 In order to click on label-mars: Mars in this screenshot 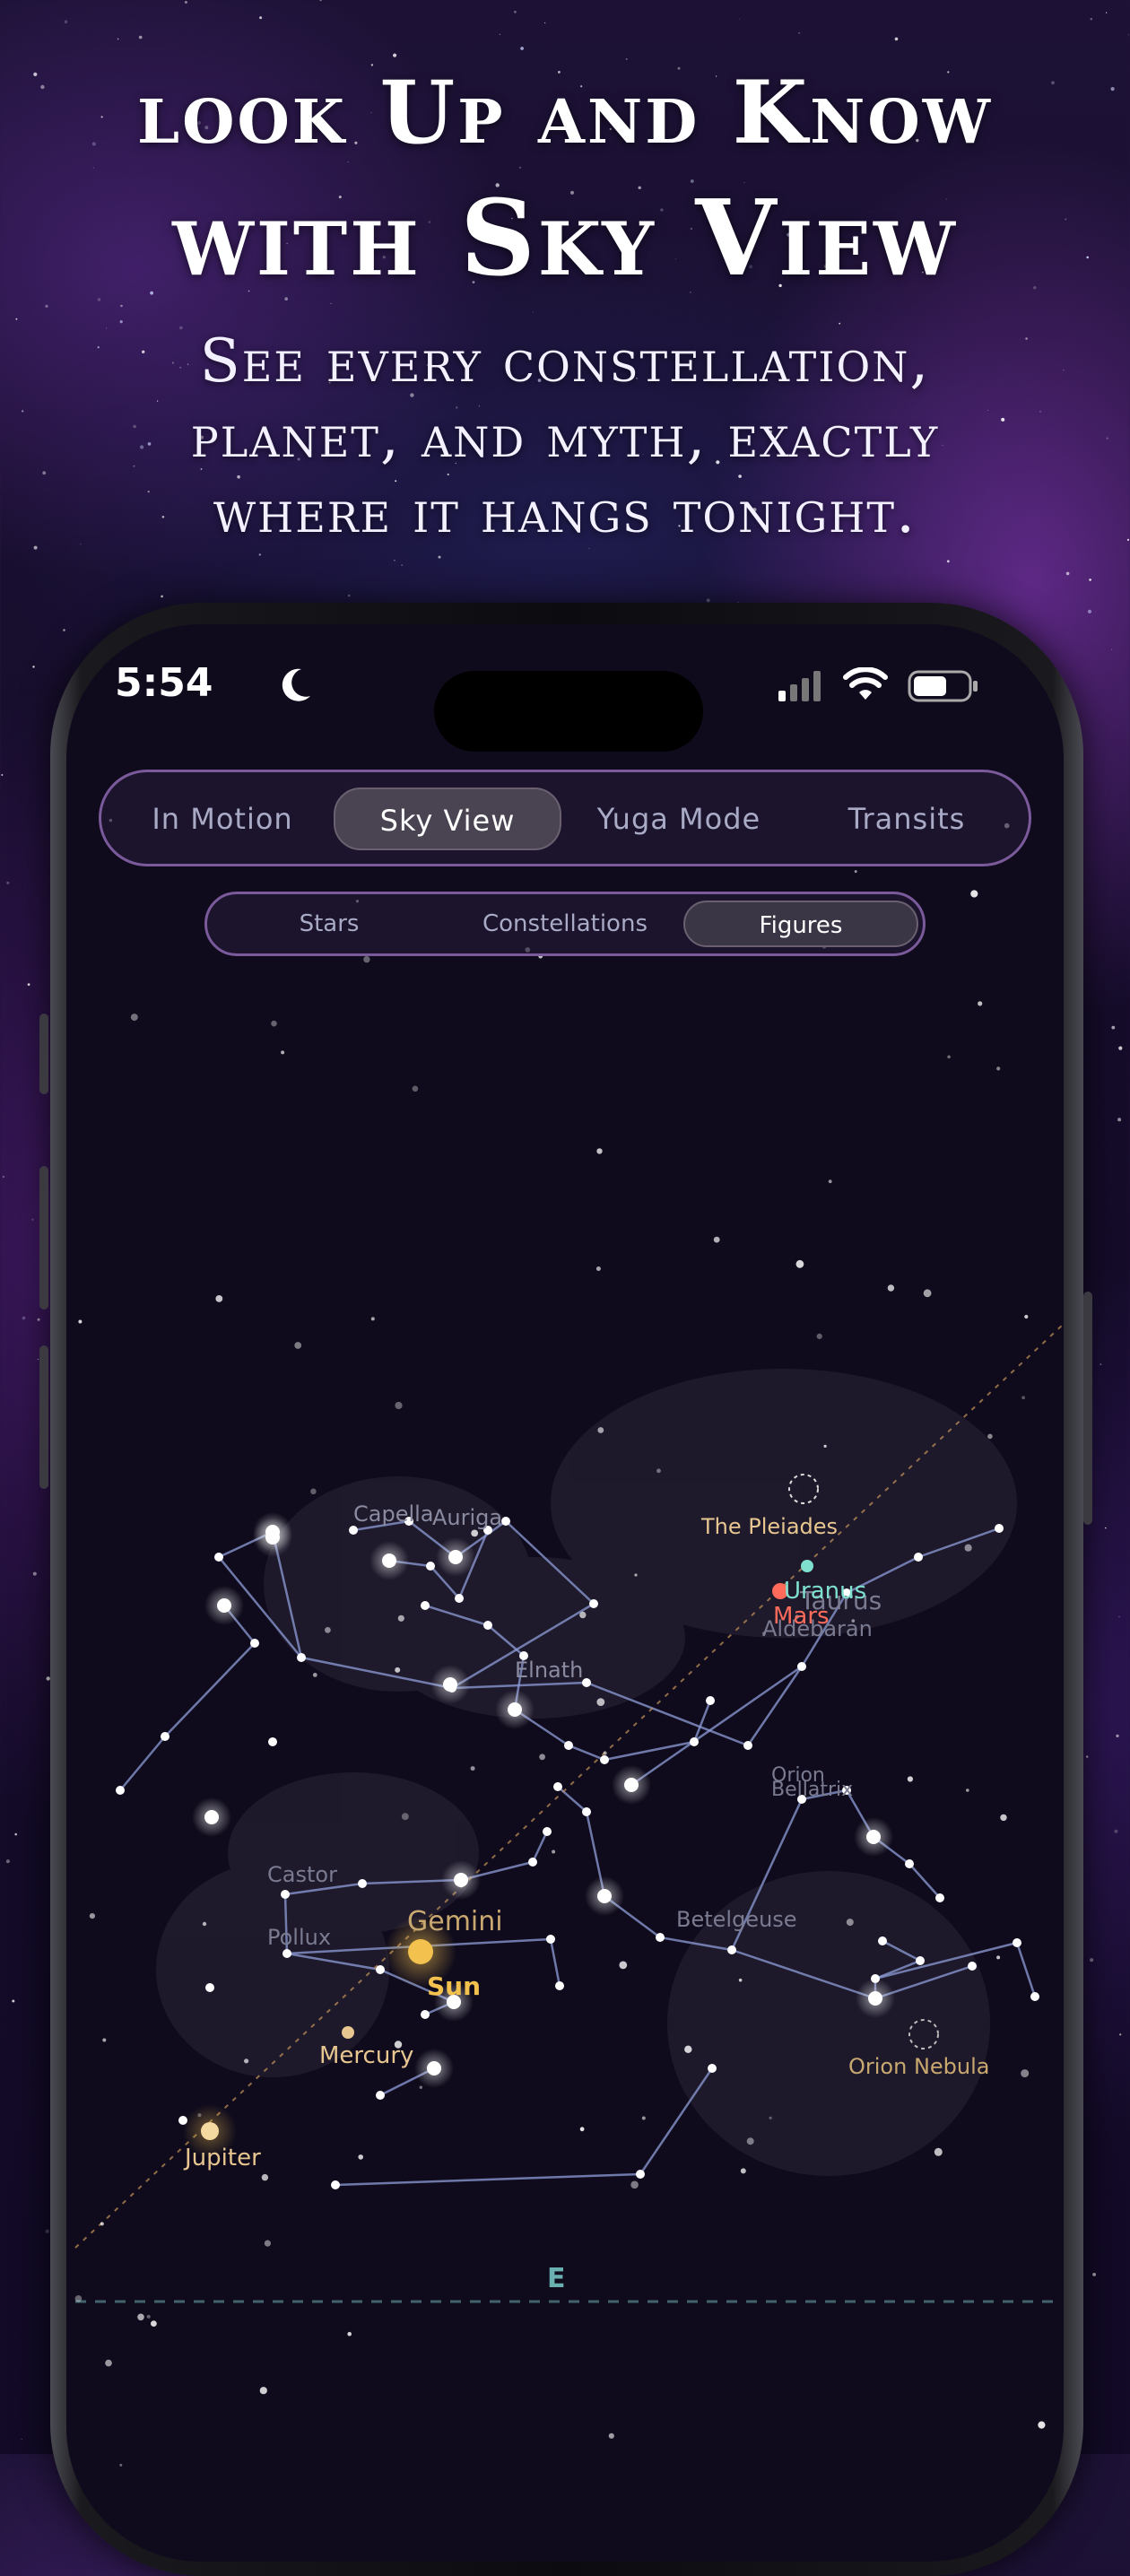, I will do `click(801, 1616)`.